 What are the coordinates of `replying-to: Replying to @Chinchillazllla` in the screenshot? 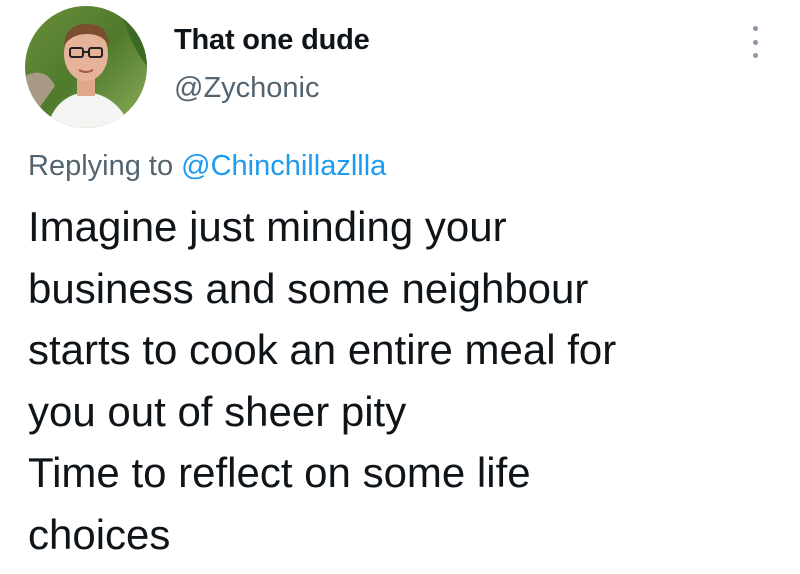 It's located at (207, 166).